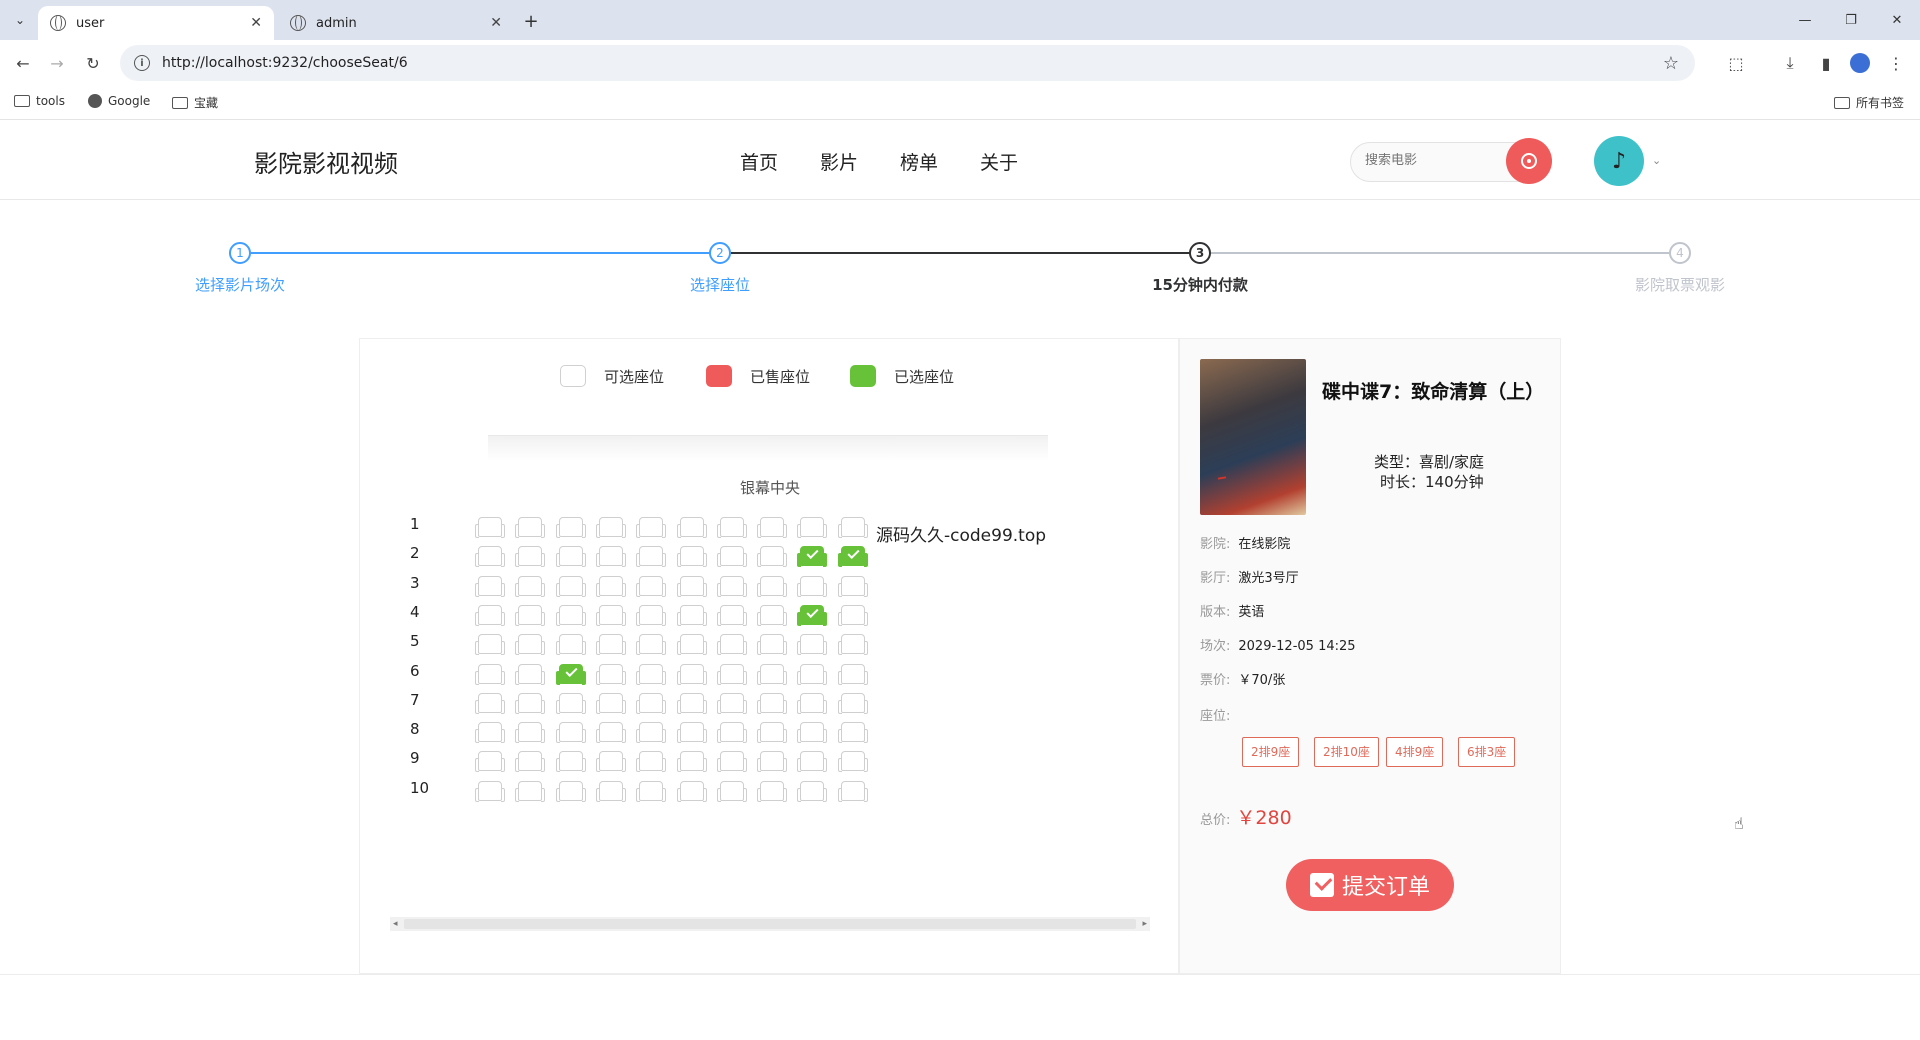 The image size is (1920, 1040). Describe the element at coordinates (57, 63) in the screenshot. I see `forward-icon: →` at that location.